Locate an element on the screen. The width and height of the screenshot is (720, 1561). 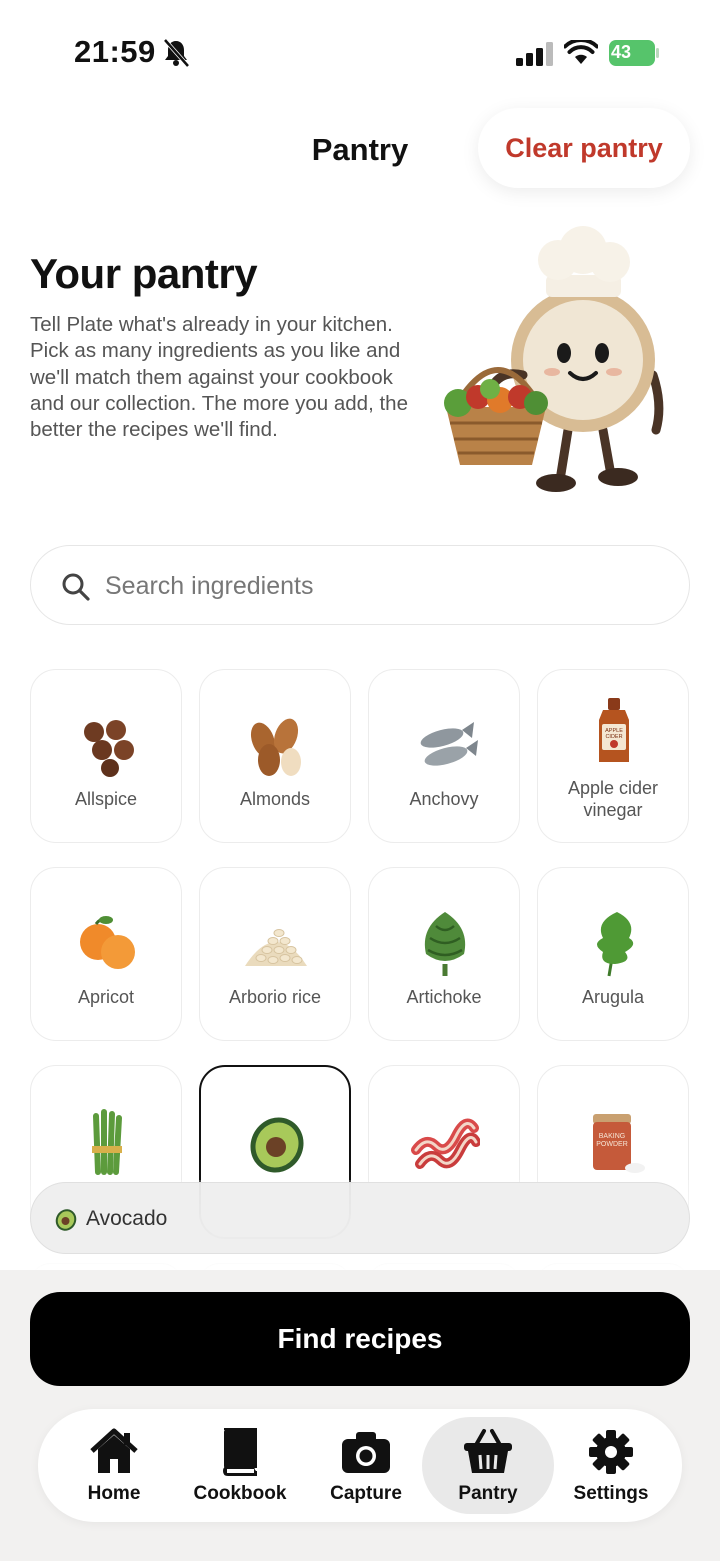
tab-label: Capture is located at coordinates (366, 1493).